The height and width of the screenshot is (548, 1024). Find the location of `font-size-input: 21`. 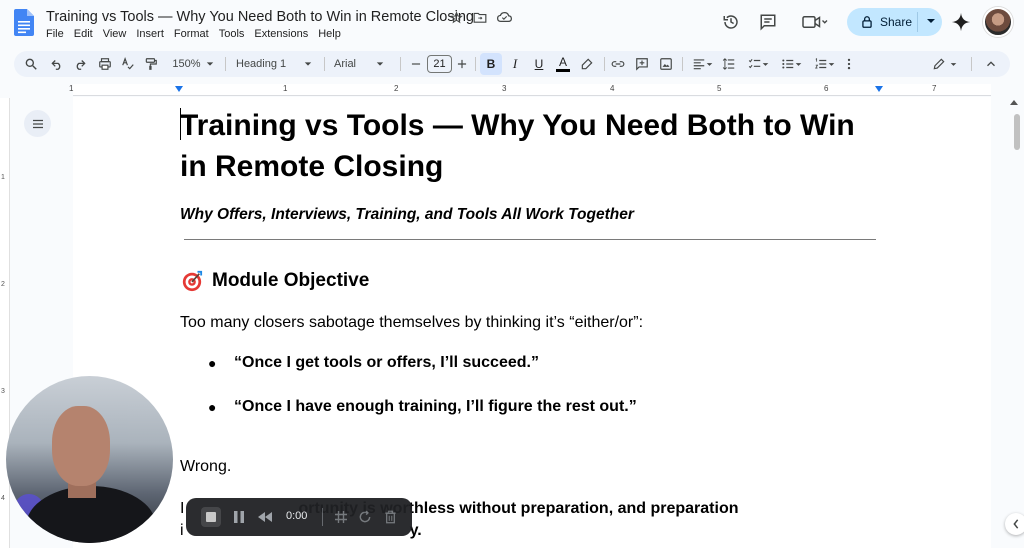

font-size-input: 21 is located at coordinates (439, 64).